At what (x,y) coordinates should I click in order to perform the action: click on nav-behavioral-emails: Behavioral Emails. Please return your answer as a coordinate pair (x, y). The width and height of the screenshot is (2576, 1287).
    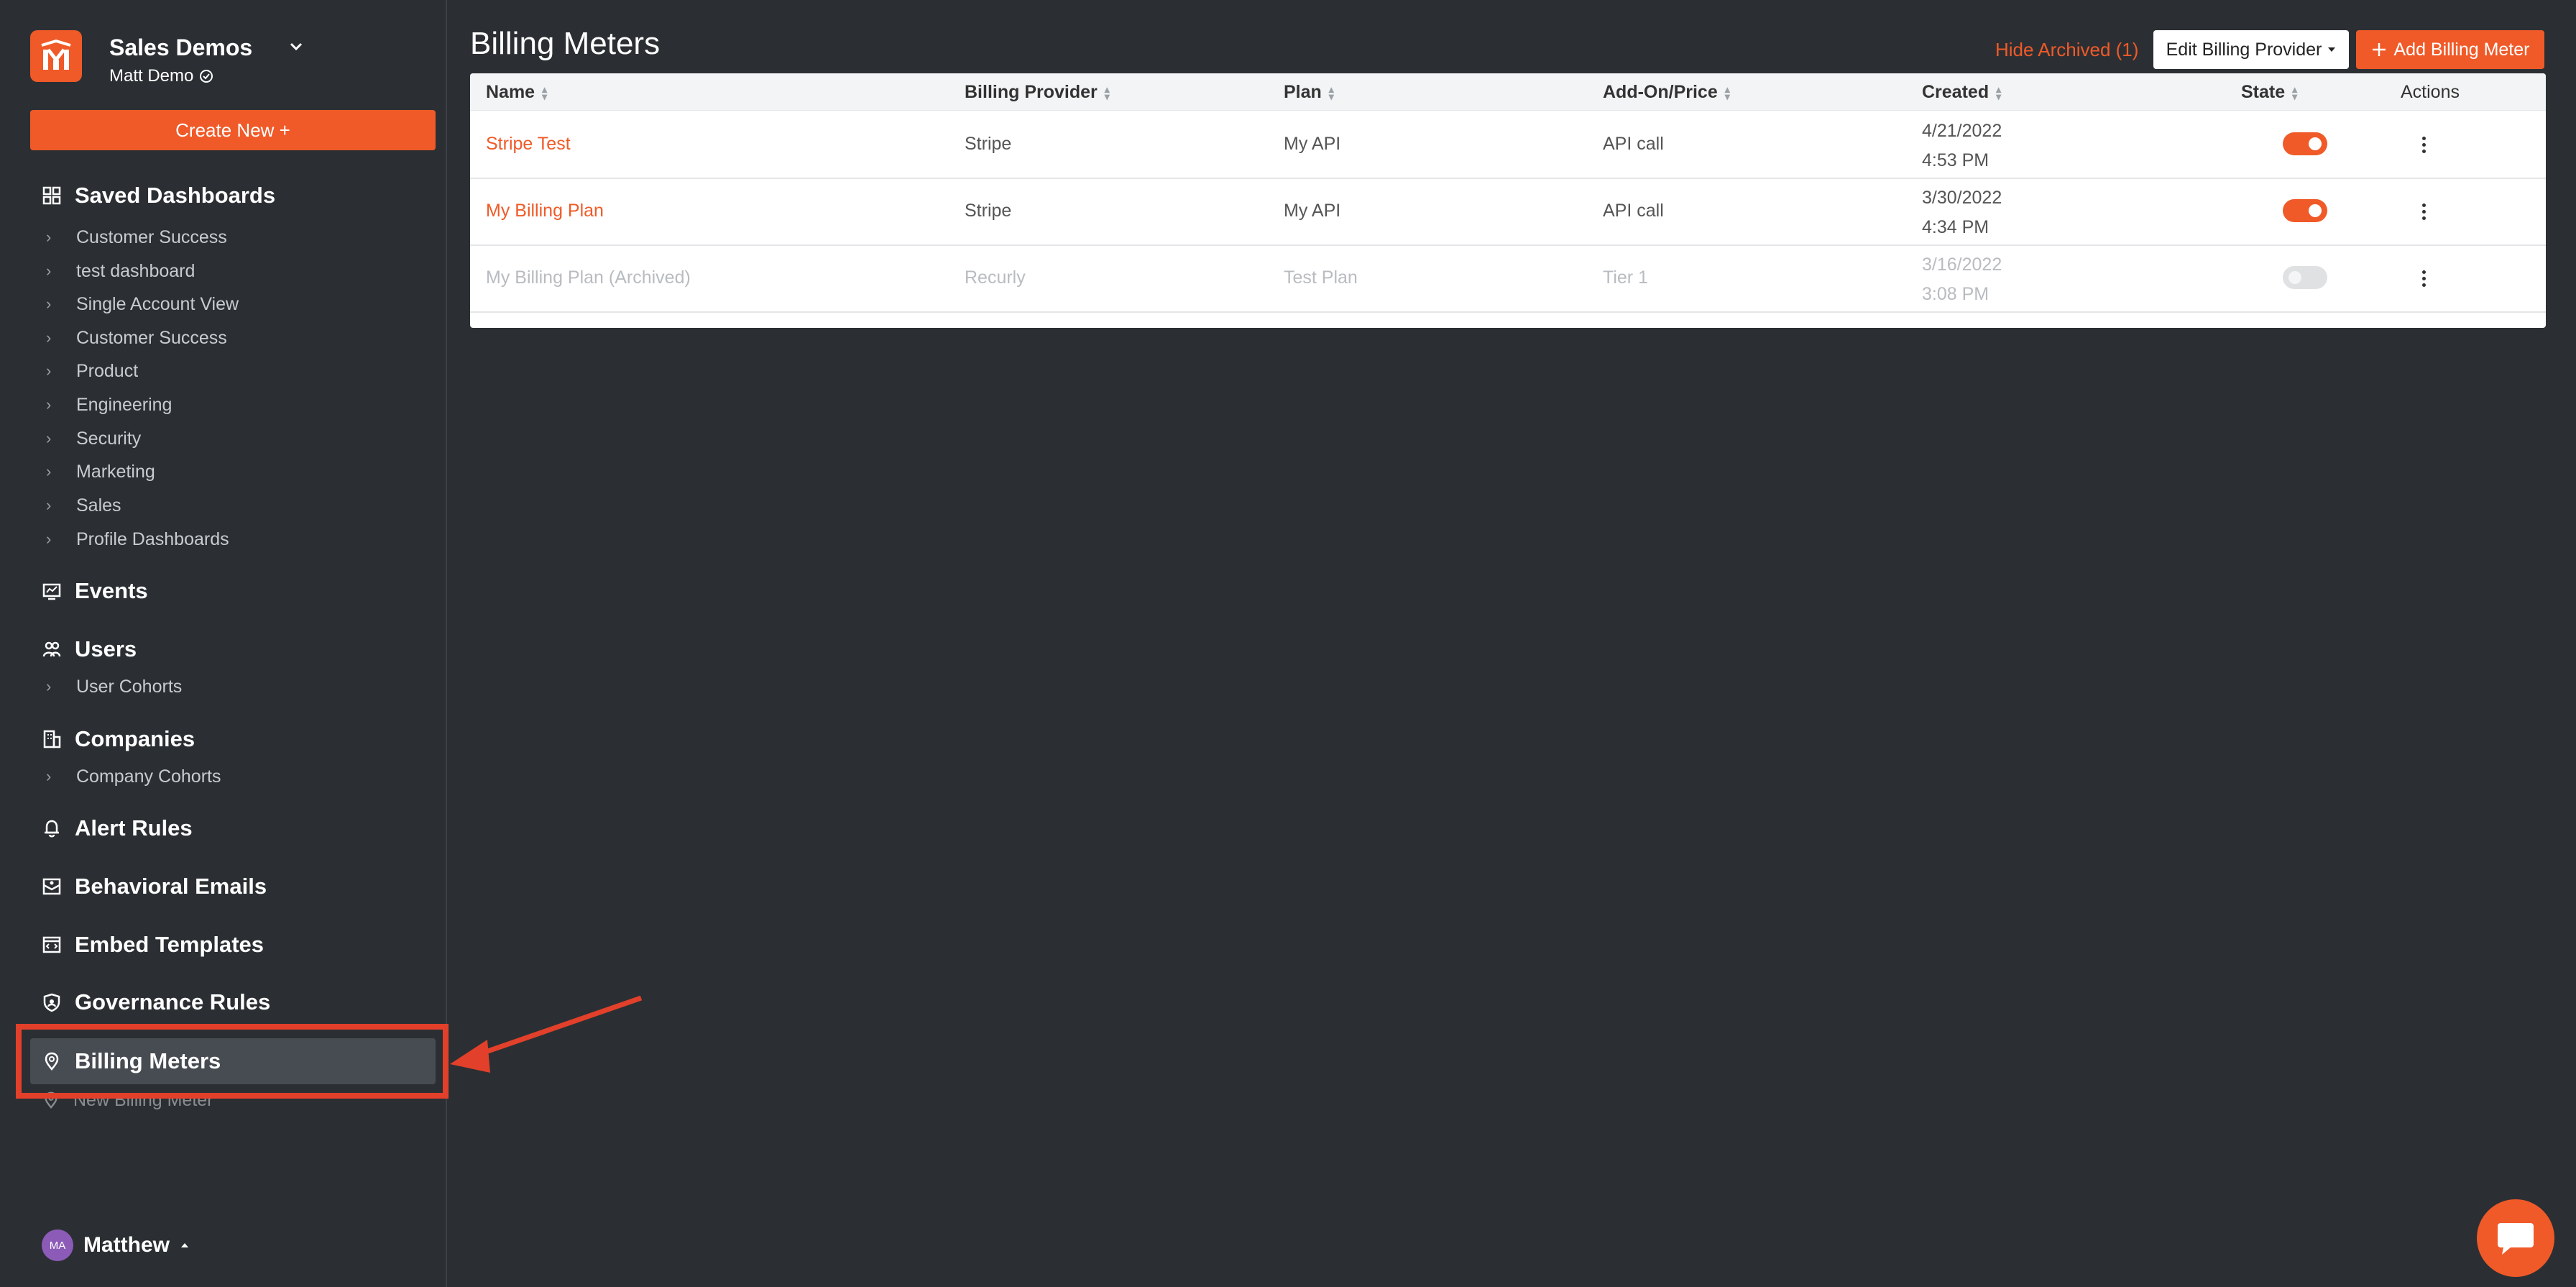
    Looking at the image, I should click on (154, 886).